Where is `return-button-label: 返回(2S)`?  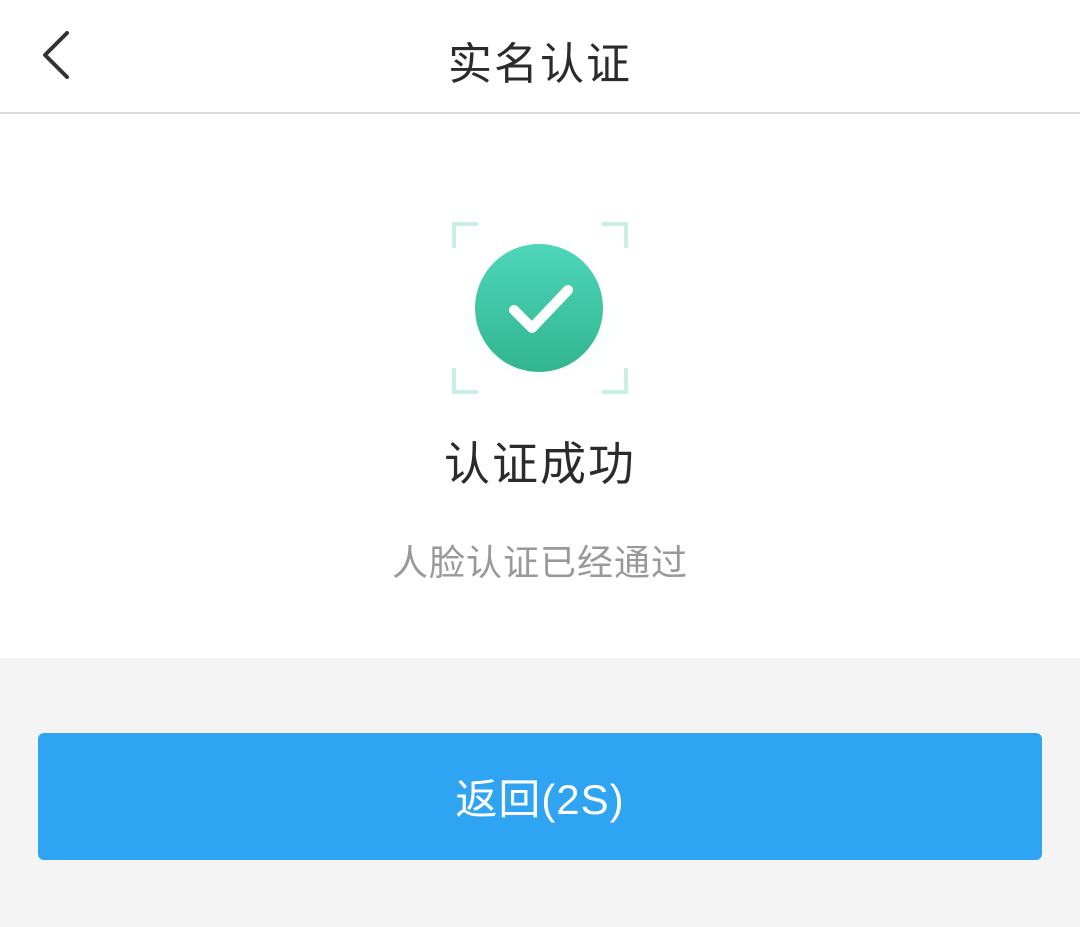
return-button-label: 返回(2S) is located at coordinates (540, 799).